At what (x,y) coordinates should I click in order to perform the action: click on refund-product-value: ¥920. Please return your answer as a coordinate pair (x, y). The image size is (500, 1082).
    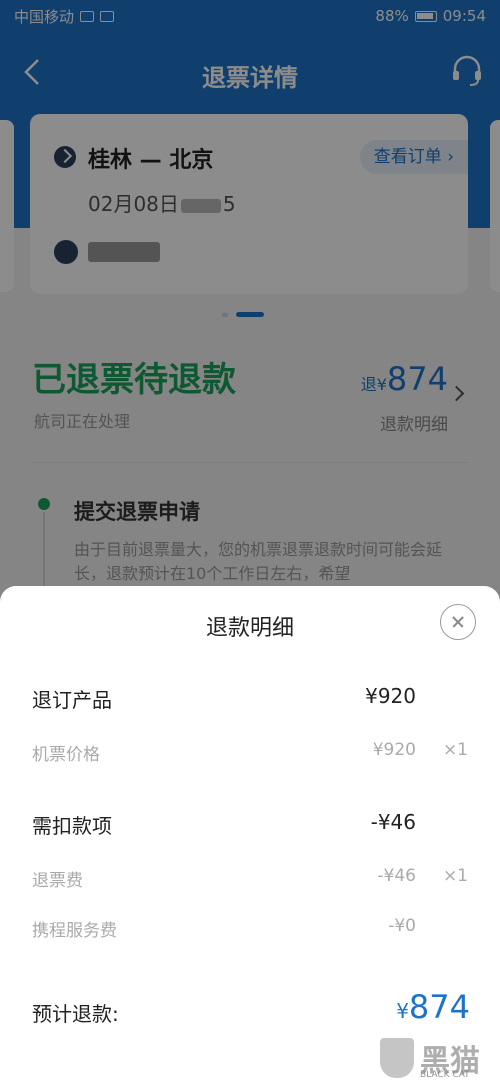
    Looking at the image, I should click on (390, 696).